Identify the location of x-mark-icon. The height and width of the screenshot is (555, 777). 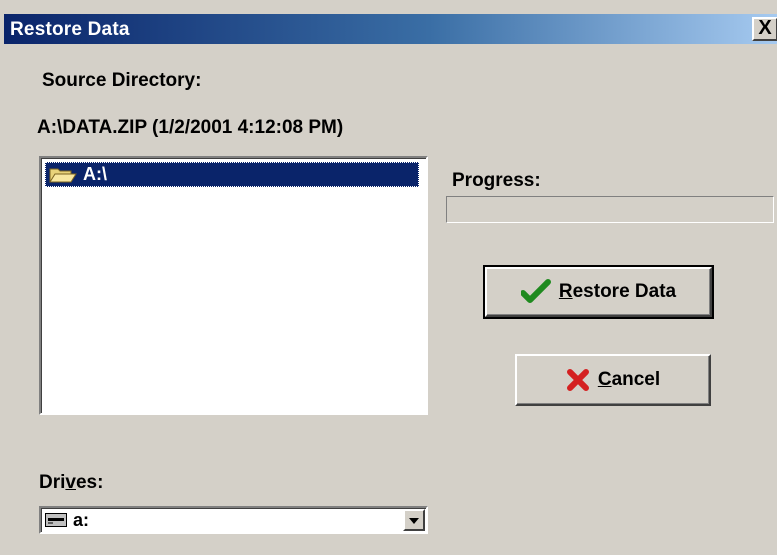
(578, 380).